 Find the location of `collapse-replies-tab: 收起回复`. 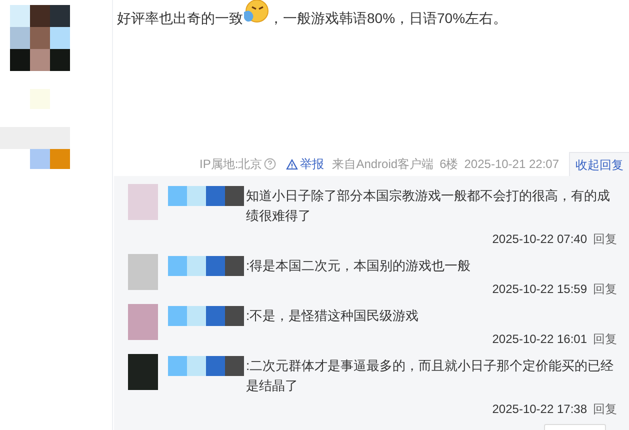

collapse-replies-tab: 收起回复 is located at coordinates (599, 164).